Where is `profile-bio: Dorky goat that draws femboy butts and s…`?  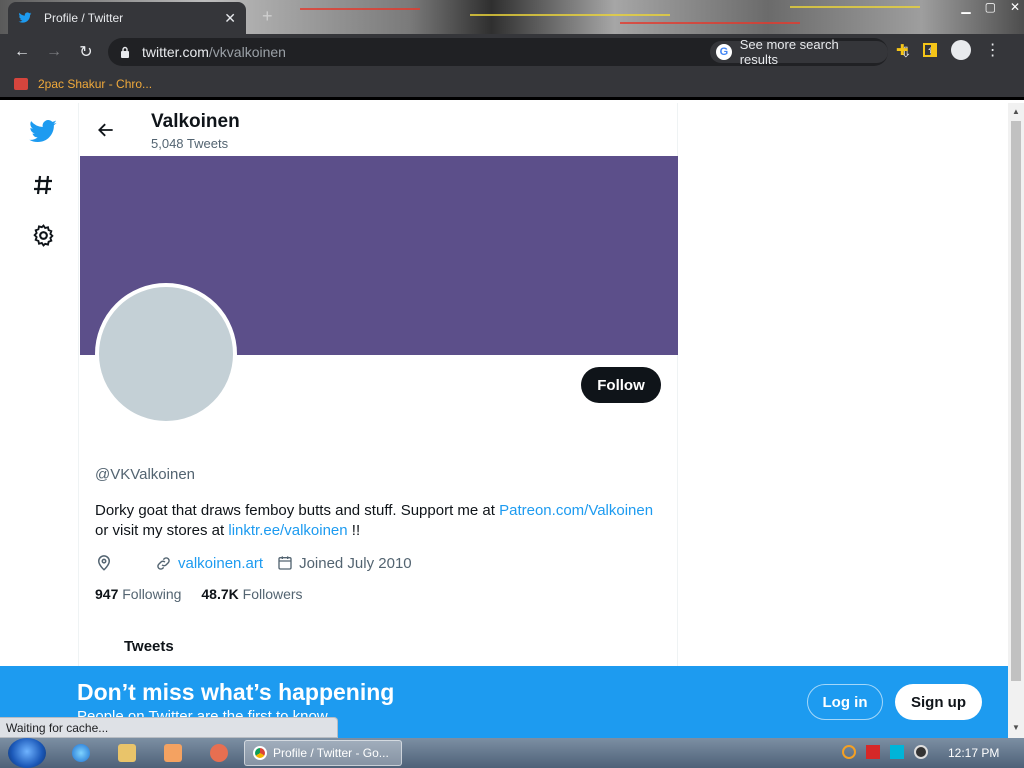
profile-bio: Dorky goat that draws femboy butts and s… is located at coordinates (375, 521).